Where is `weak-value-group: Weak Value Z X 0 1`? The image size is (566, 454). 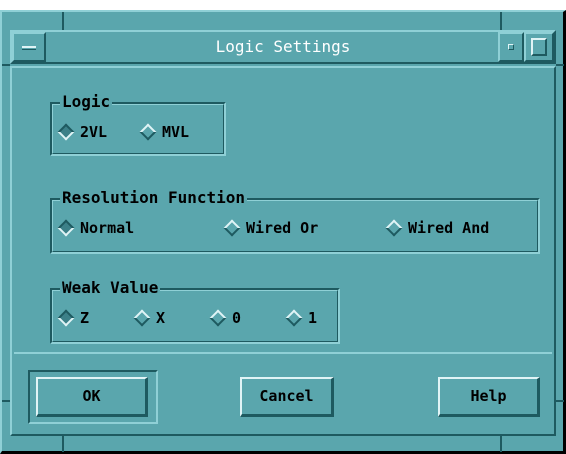 weak-value-group: Weak Value Z X 0 1 is located at coordinates (195, 311).